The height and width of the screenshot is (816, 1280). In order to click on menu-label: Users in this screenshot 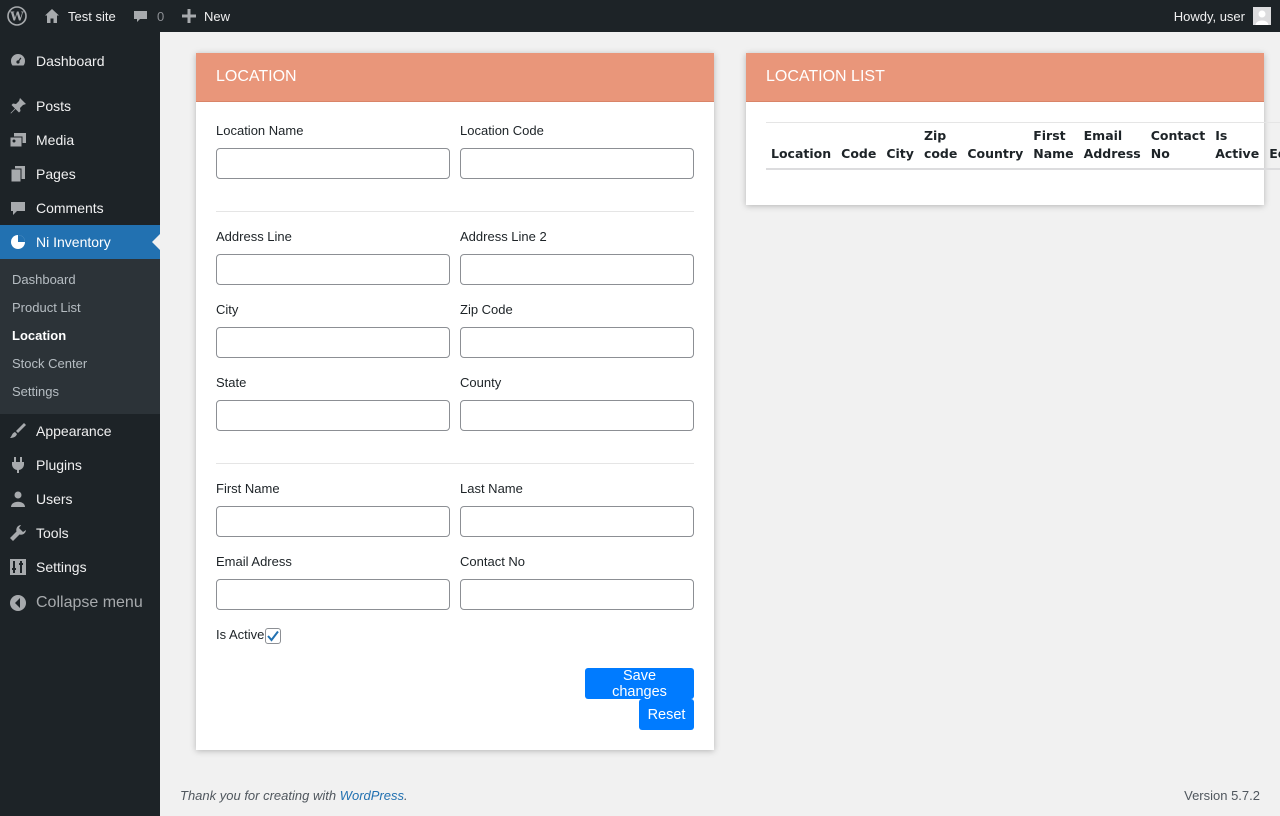, I will do `click(54, 499)`.